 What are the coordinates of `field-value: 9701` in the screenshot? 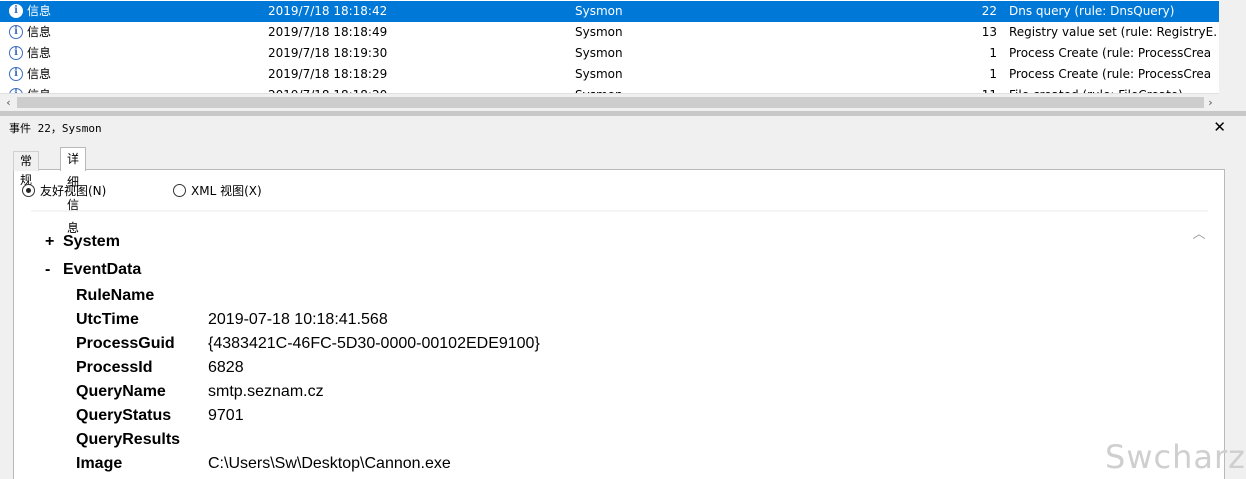 It's located at (226, 415).